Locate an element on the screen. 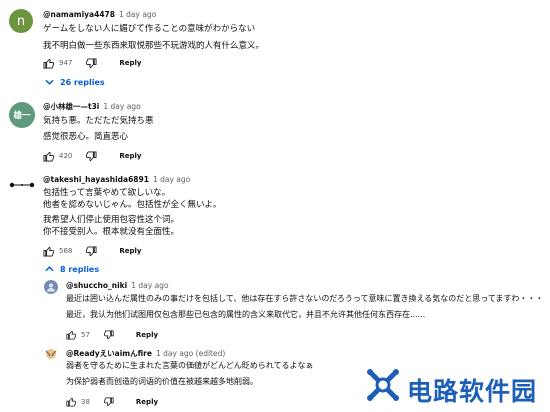 Image resolution: width=550 pixels, height=412 pixels. comment-text-line: 他者を認めないじゃん。包括性が全く無いよ。 is located at coordinates (132, 205).